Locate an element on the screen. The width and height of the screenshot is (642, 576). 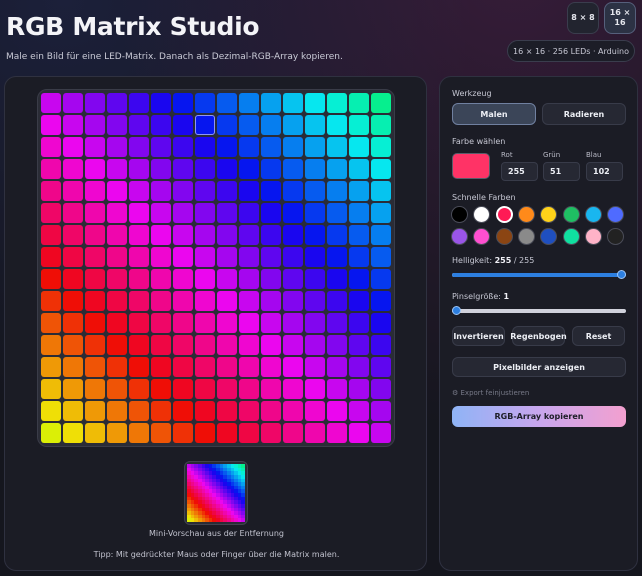
export-fine-tune-link: ⚙ Export feinjustieren is located at coordinates (490, 393).